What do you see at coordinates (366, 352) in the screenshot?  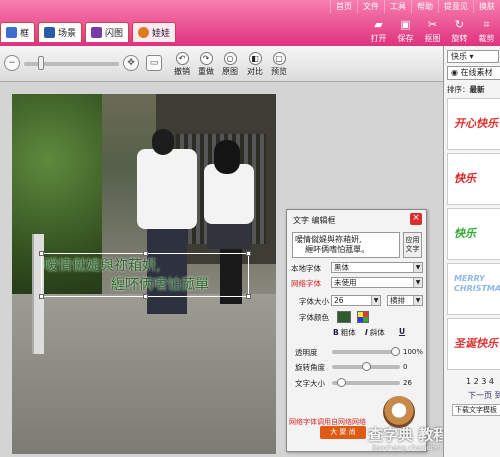 I see `opacity-slider` at bounding box center [366, 352].